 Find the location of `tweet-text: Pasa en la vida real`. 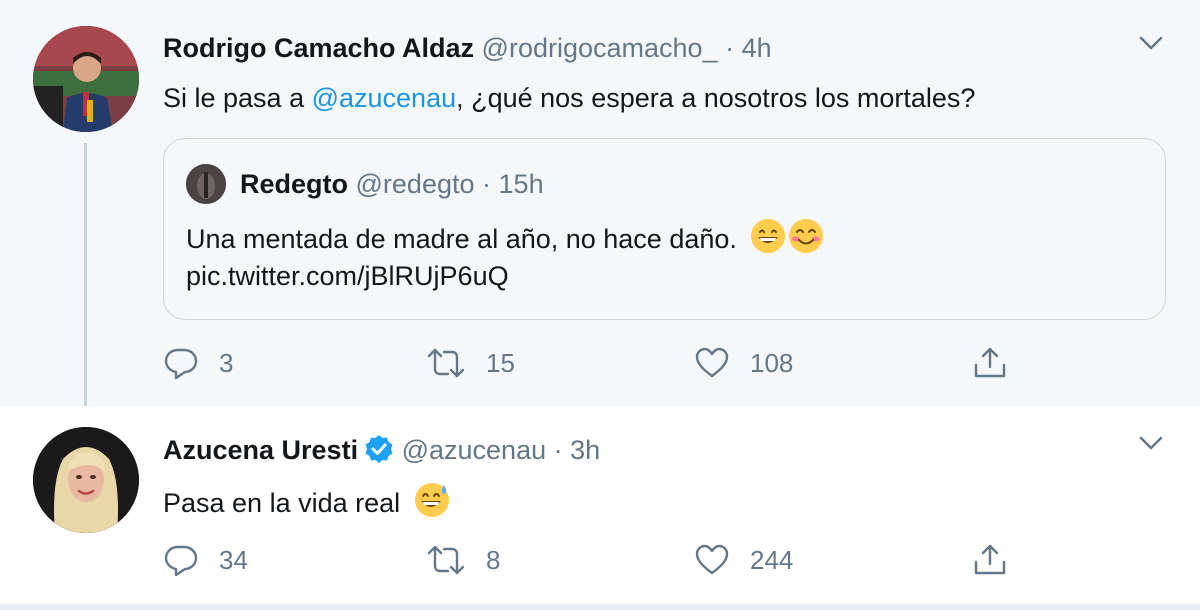

tweet-text: Pasa en la vida real is located at coordinates (306, 501).